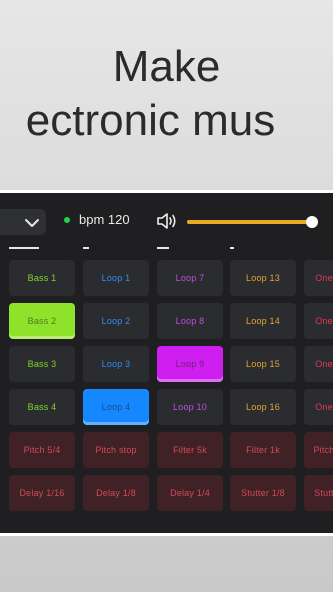  I want to click on pad-label: Filter 5k, so click(190, 450).